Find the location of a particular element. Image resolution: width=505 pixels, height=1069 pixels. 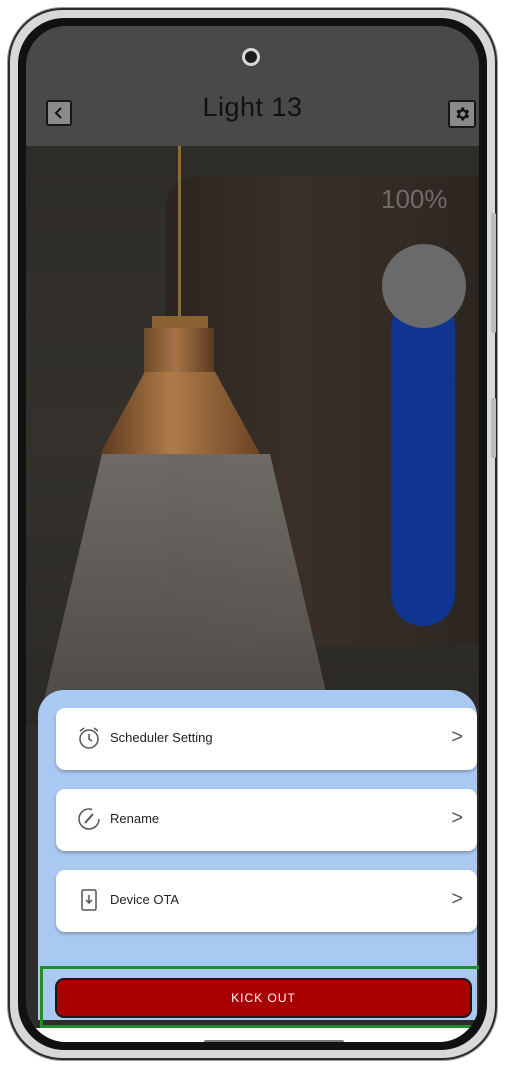

menu-item-scheduler-setting: Scheduler Setting > is located at coordinates (266, 739).